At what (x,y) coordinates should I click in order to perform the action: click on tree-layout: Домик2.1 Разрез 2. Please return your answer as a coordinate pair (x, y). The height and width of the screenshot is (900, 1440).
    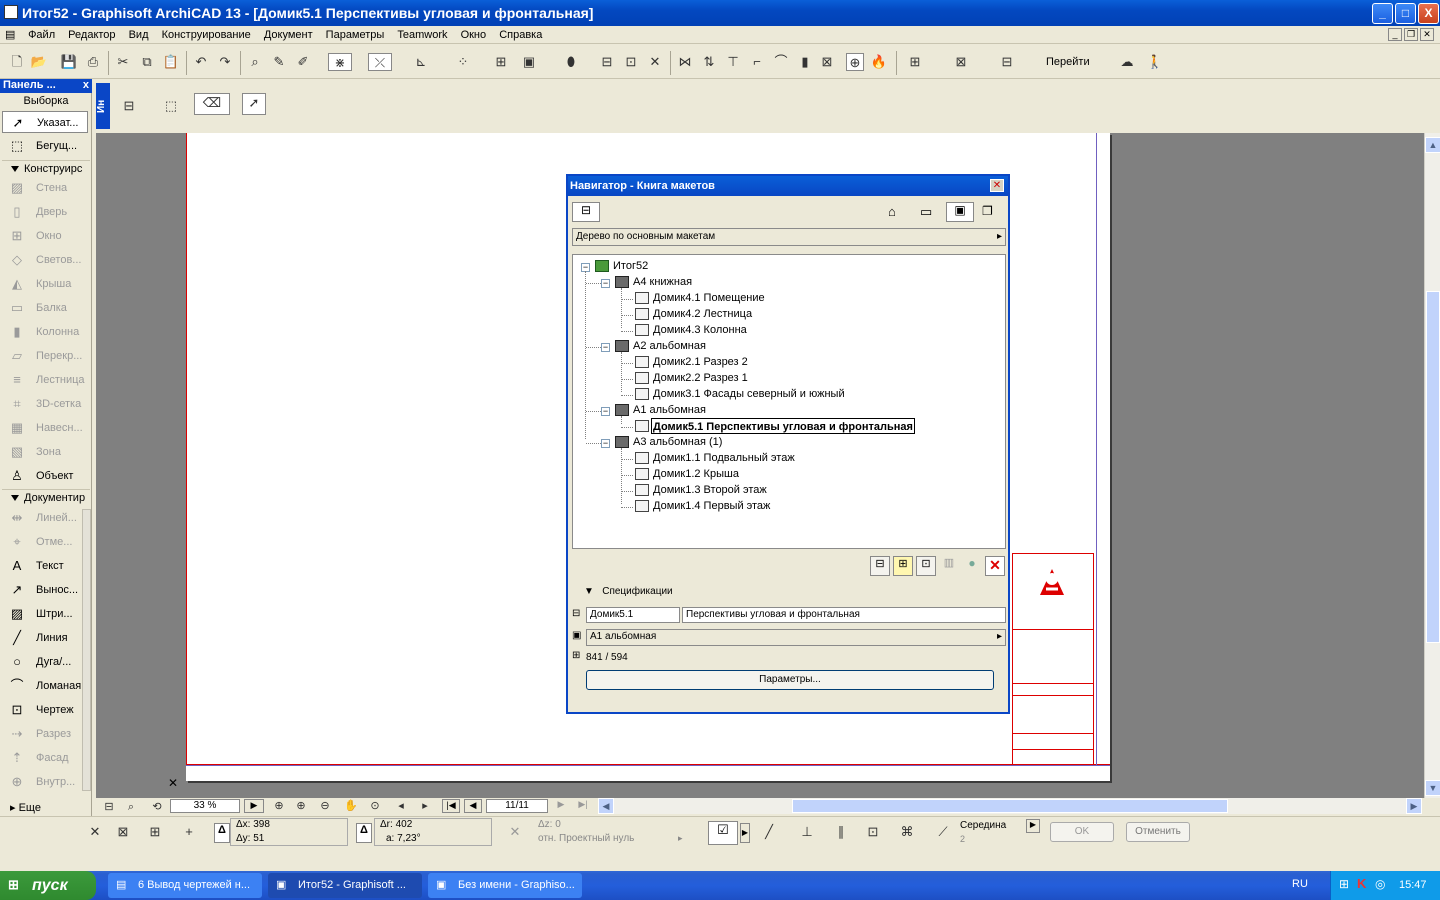
    Looking at the image, I should click on (700, 362).